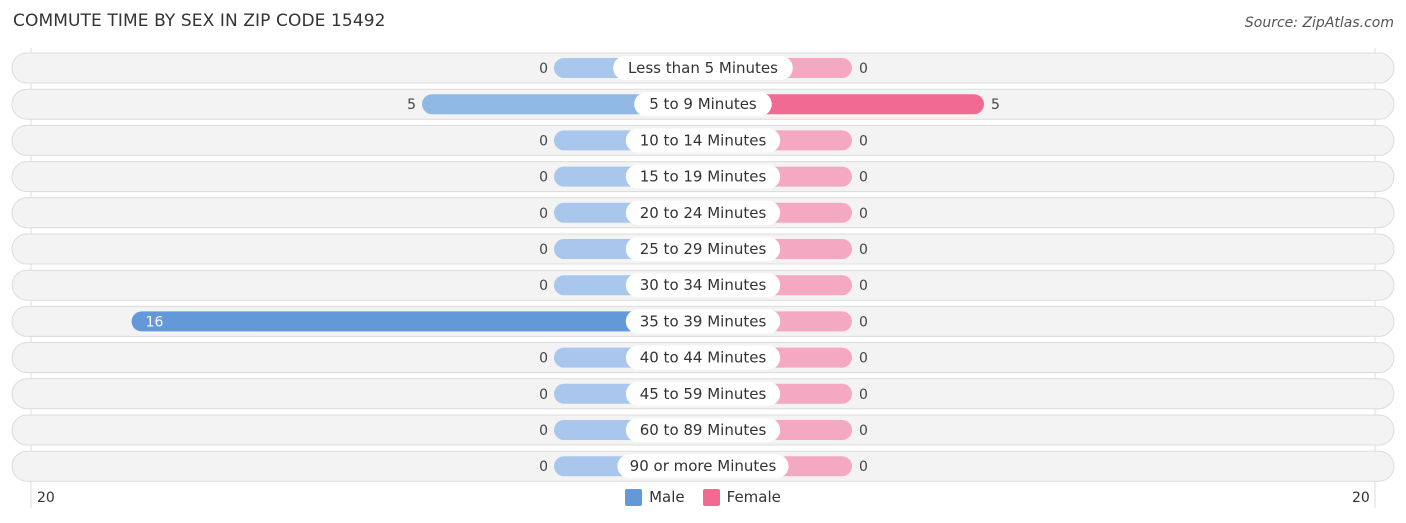 This screenshot has width=1406, height=523. Describe the element at coordinates (703, 285) in the screenshot. I see `category-label: 30 to 34 Minutes` at that location.